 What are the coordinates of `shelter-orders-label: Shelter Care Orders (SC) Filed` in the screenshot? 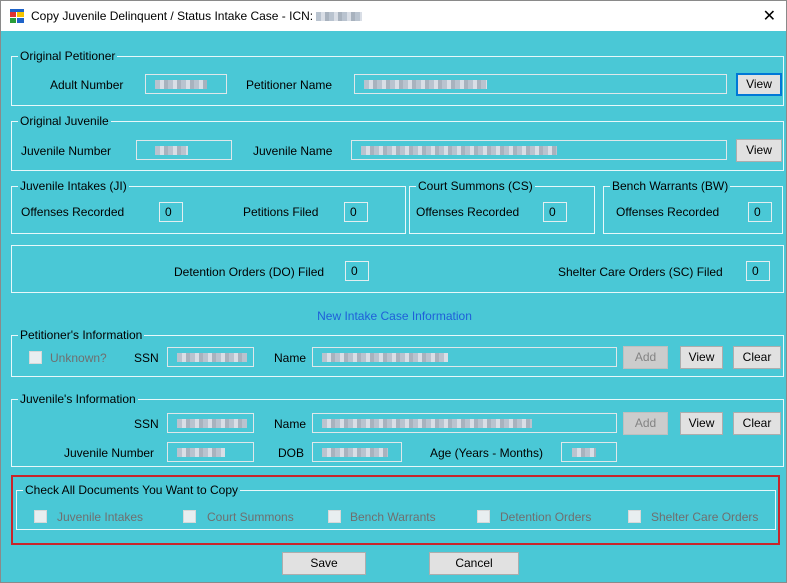 It's located at (640, 272).